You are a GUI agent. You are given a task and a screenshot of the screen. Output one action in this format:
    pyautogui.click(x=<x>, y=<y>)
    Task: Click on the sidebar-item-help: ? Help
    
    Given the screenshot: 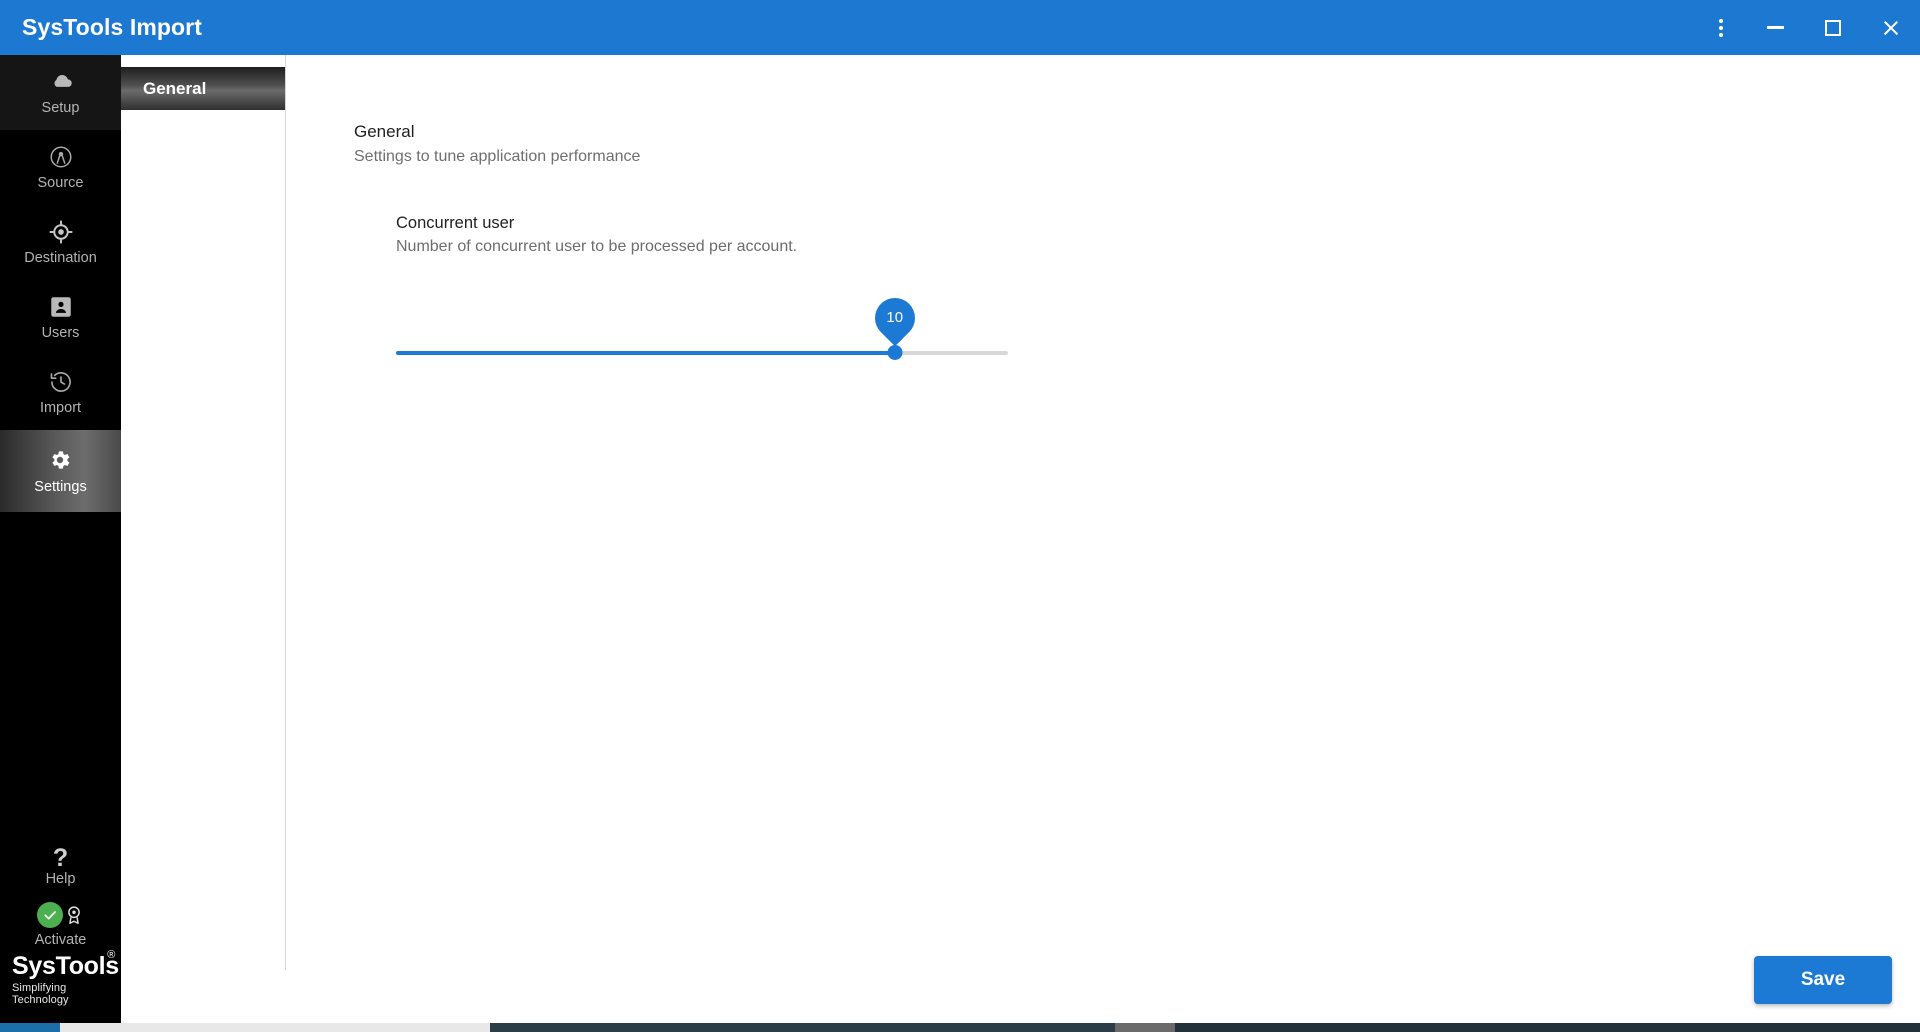 What is the action you would take?
    pyautogui.click(x=60, y=867)
    